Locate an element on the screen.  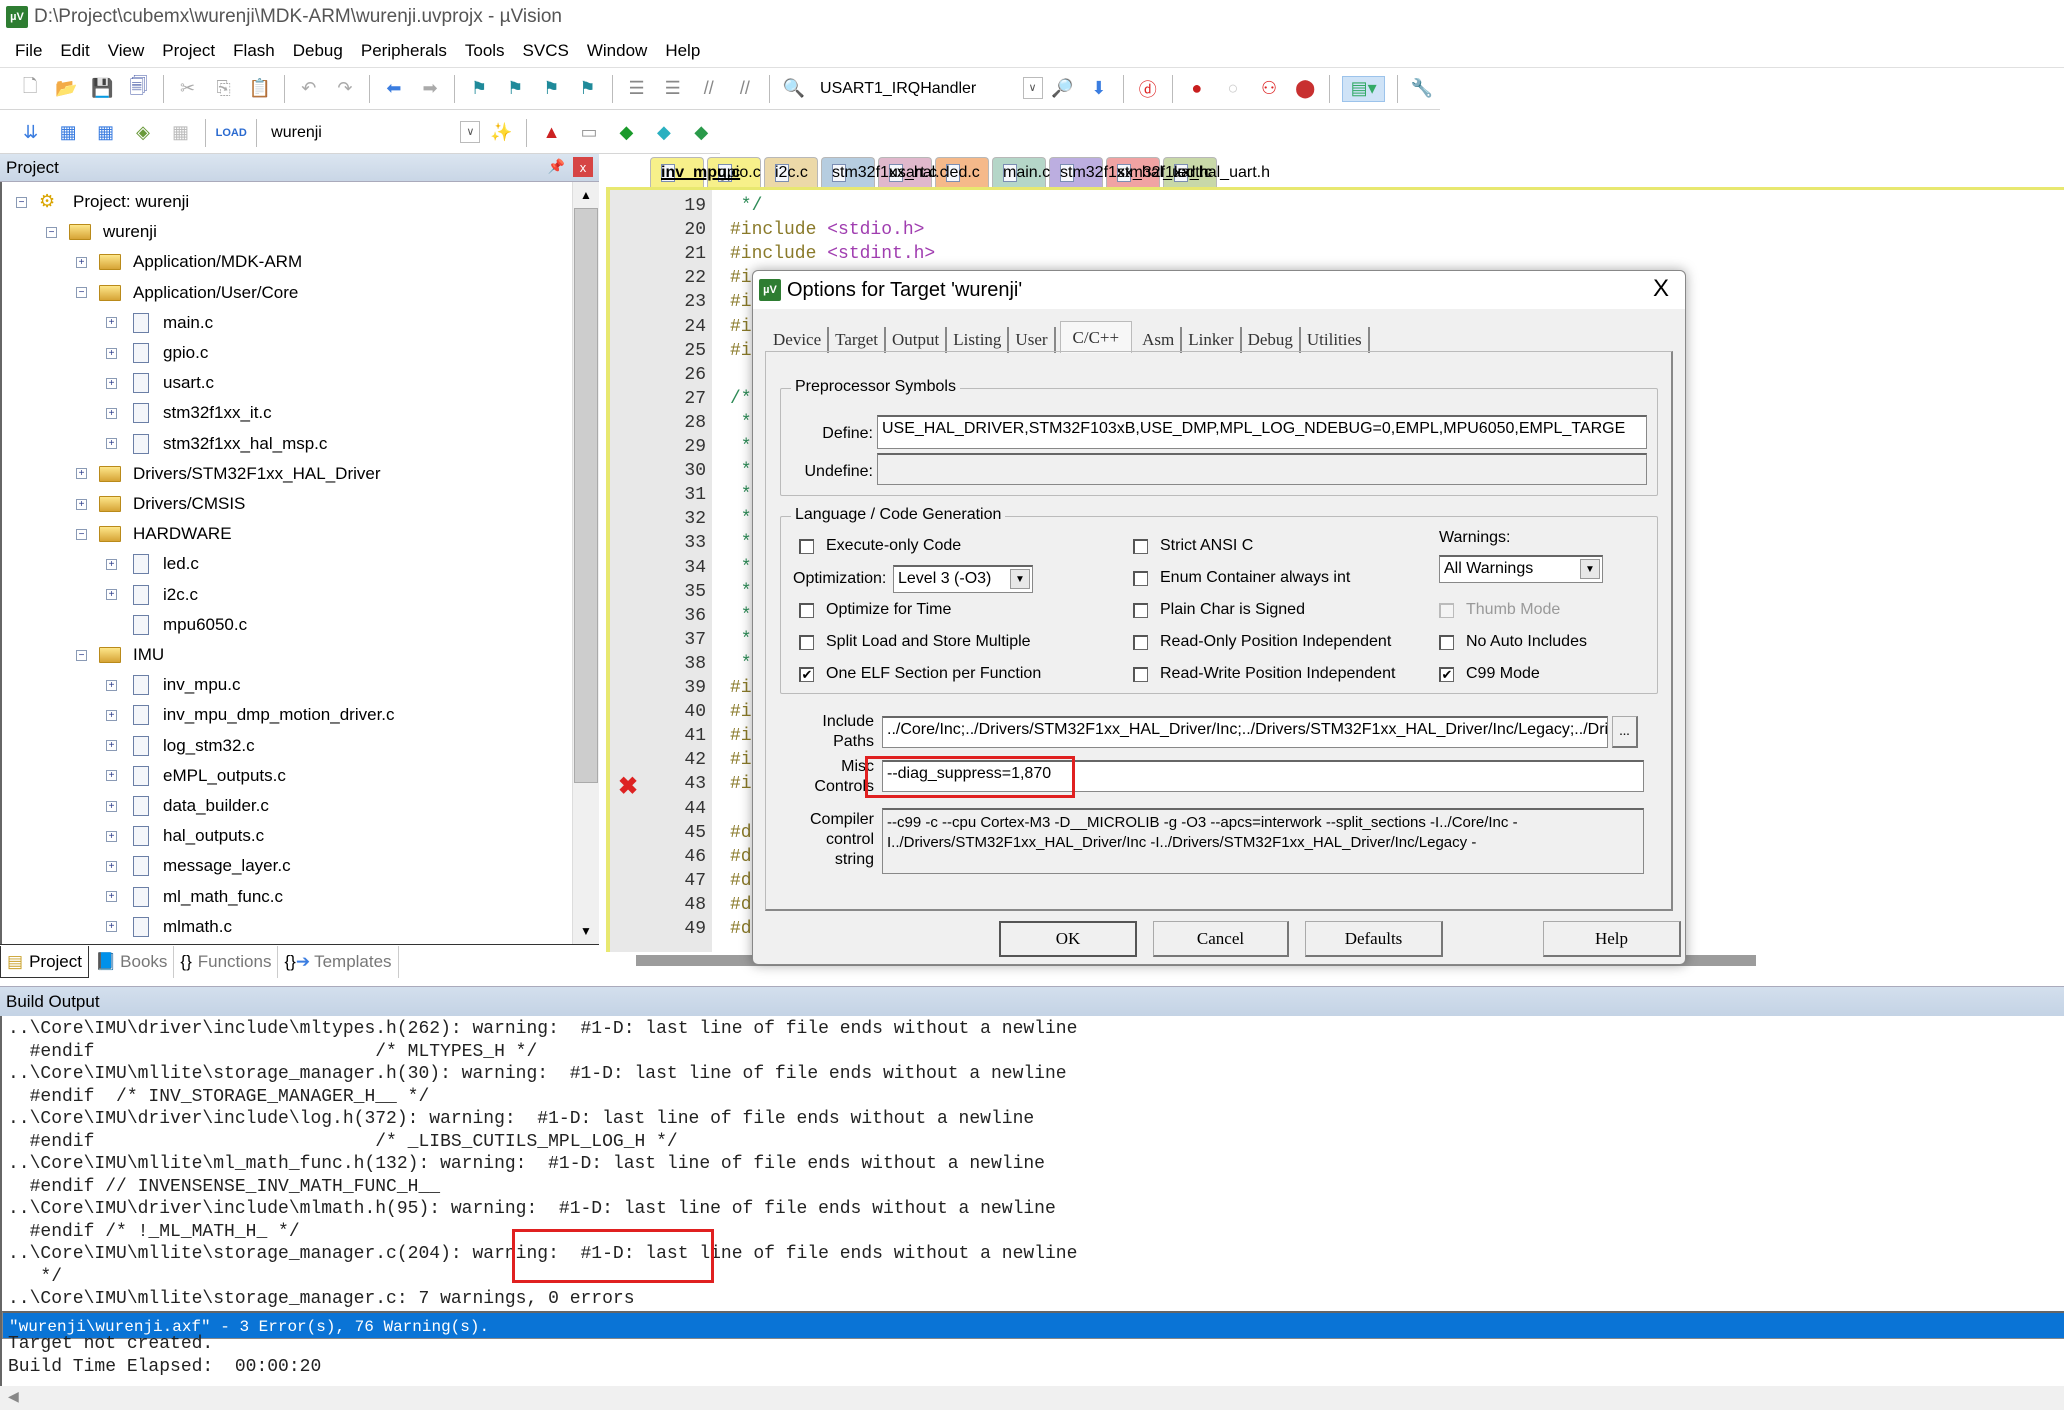
tree-item: + hal_outputs.c is located at coordinates (185, 836).